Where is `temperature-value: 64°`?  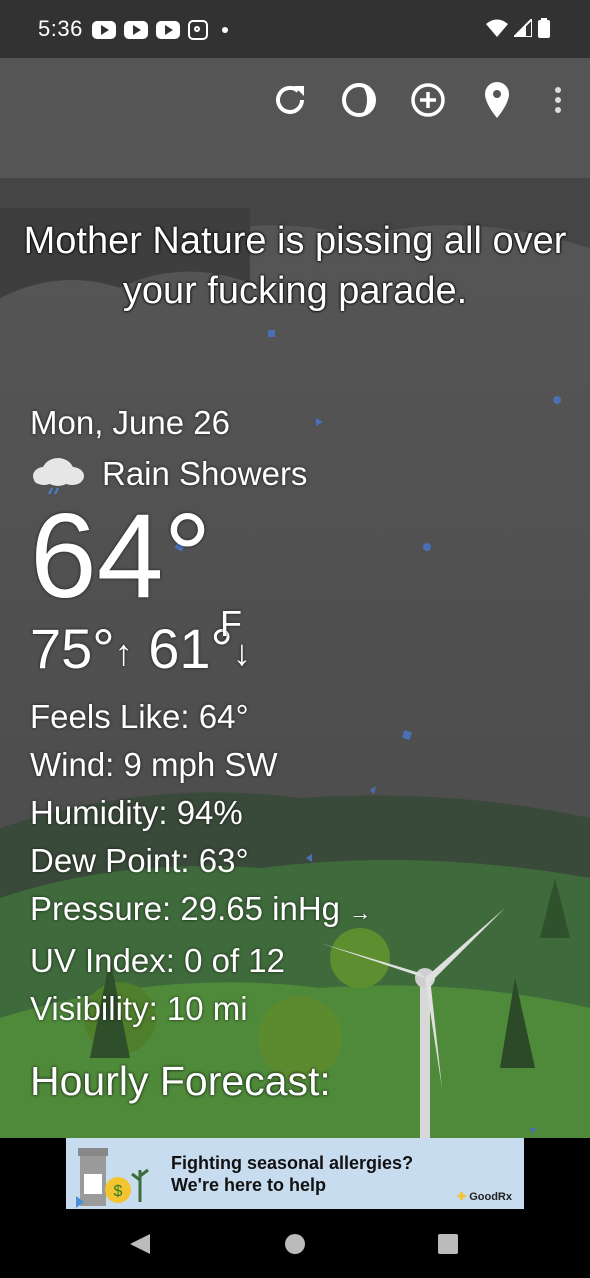 temperature-value: 64° is located at coordinates (121, 556).